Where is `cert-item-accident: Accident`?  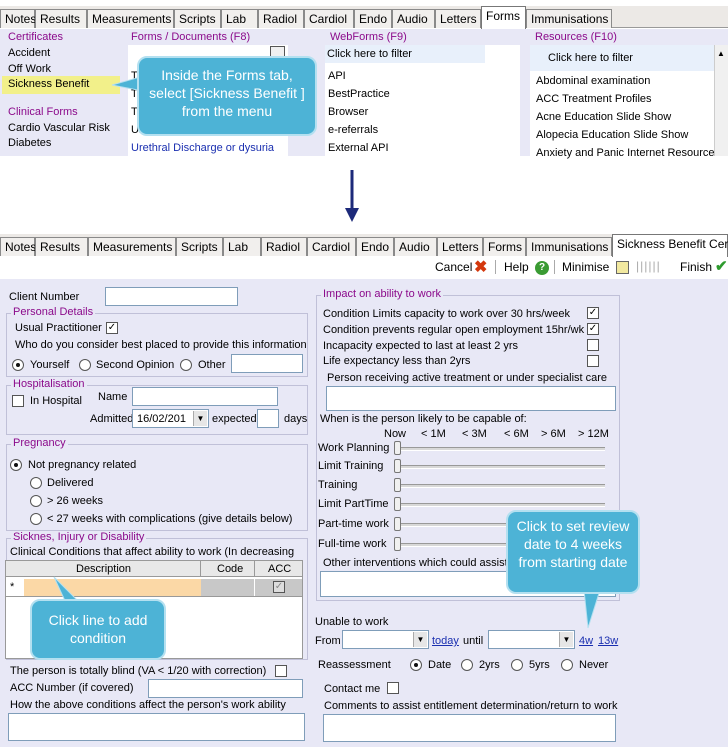
cert-item-accident: Accident is located at coordinates (29, 53).